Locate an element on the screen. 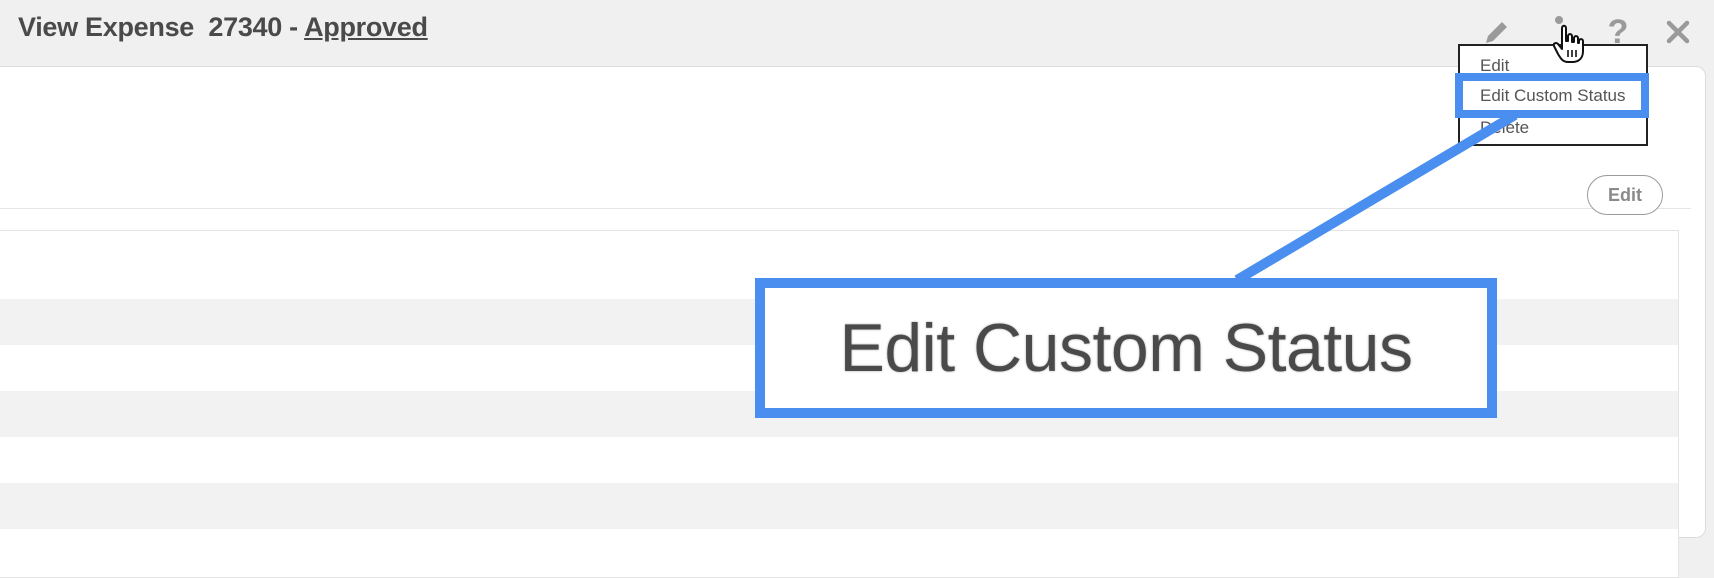 The width and height of the screenshot is (1714, 578). table-row is located at coordinates (839, 552).